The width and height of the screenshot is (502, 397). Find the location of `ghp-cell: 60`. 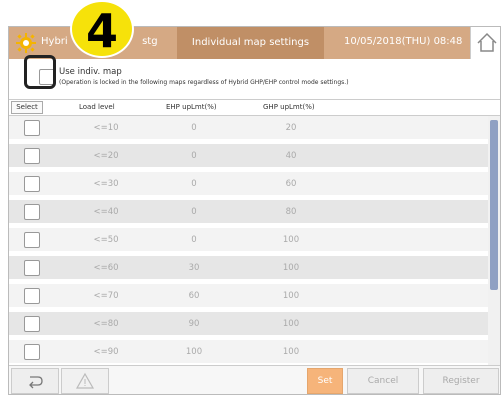

ghp-cell: 60 is located at coordinates (291, 184).